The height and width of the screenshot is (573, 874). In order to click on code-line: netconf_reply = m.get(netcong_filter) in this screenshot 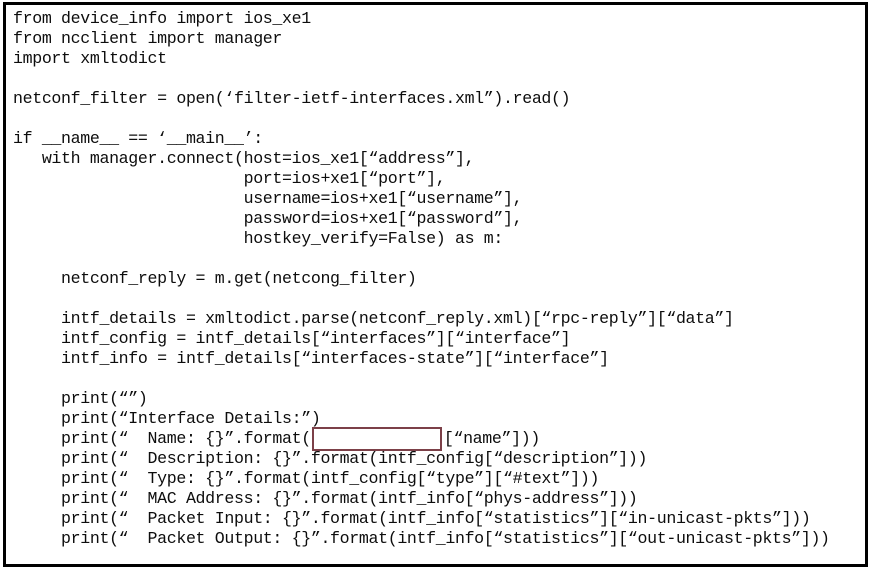, I will do `click(215, 278)`.